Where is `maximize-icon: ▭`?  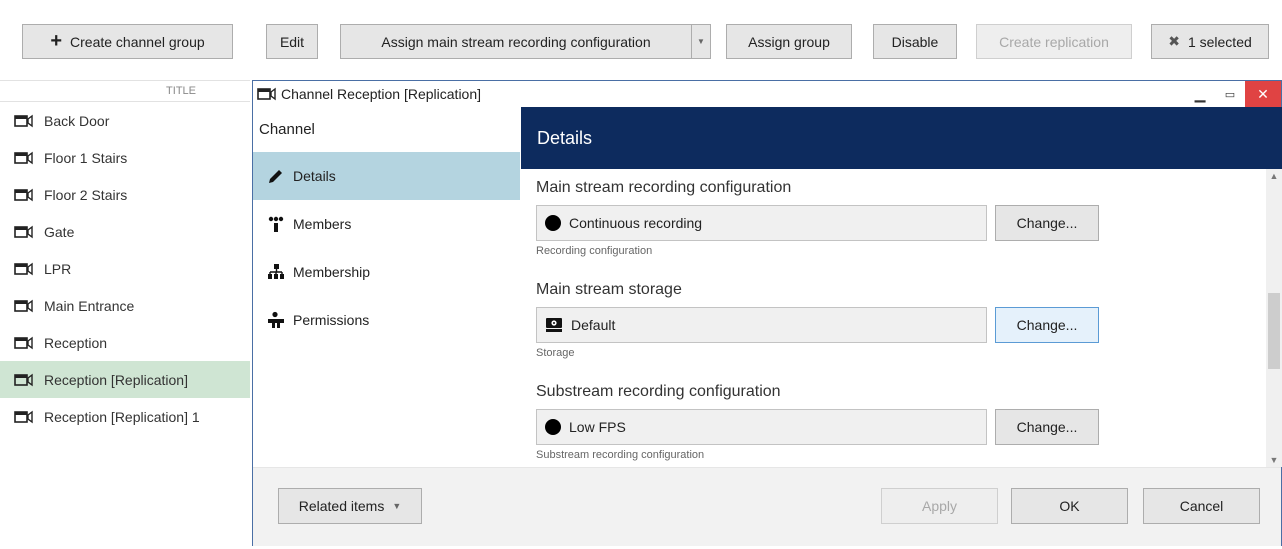
maximize-icon: ▭ is located at coordinates (1230, 94).